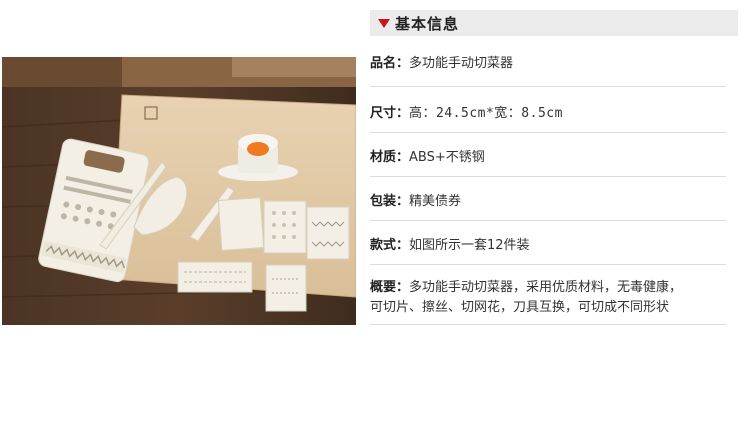  I want to click on value-summary-line1: 多功能手动切菜器，采用优质材料，无毒健康，, so click(546, 287).